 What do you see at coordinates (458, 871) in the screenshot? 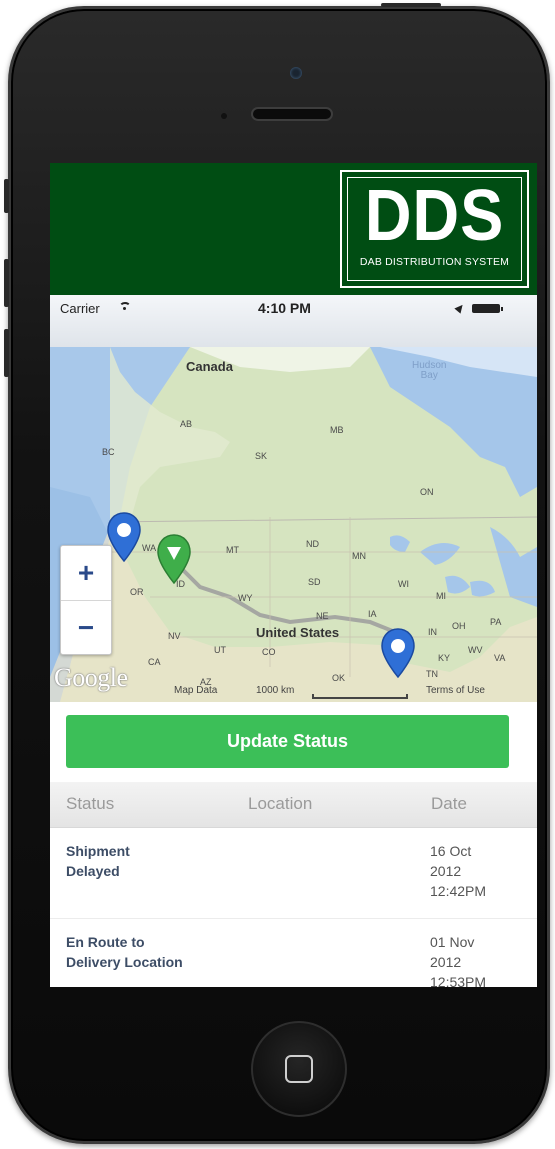
I see `date-cell: 16 Oct 2012 12:42PM` at bounding box center [458, 871].